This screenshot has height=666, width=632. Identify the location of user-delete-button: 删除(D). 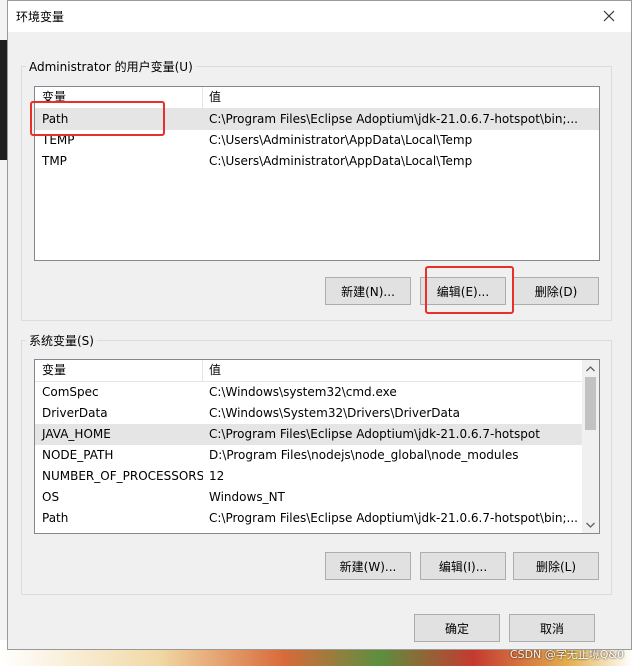
(556, 291).